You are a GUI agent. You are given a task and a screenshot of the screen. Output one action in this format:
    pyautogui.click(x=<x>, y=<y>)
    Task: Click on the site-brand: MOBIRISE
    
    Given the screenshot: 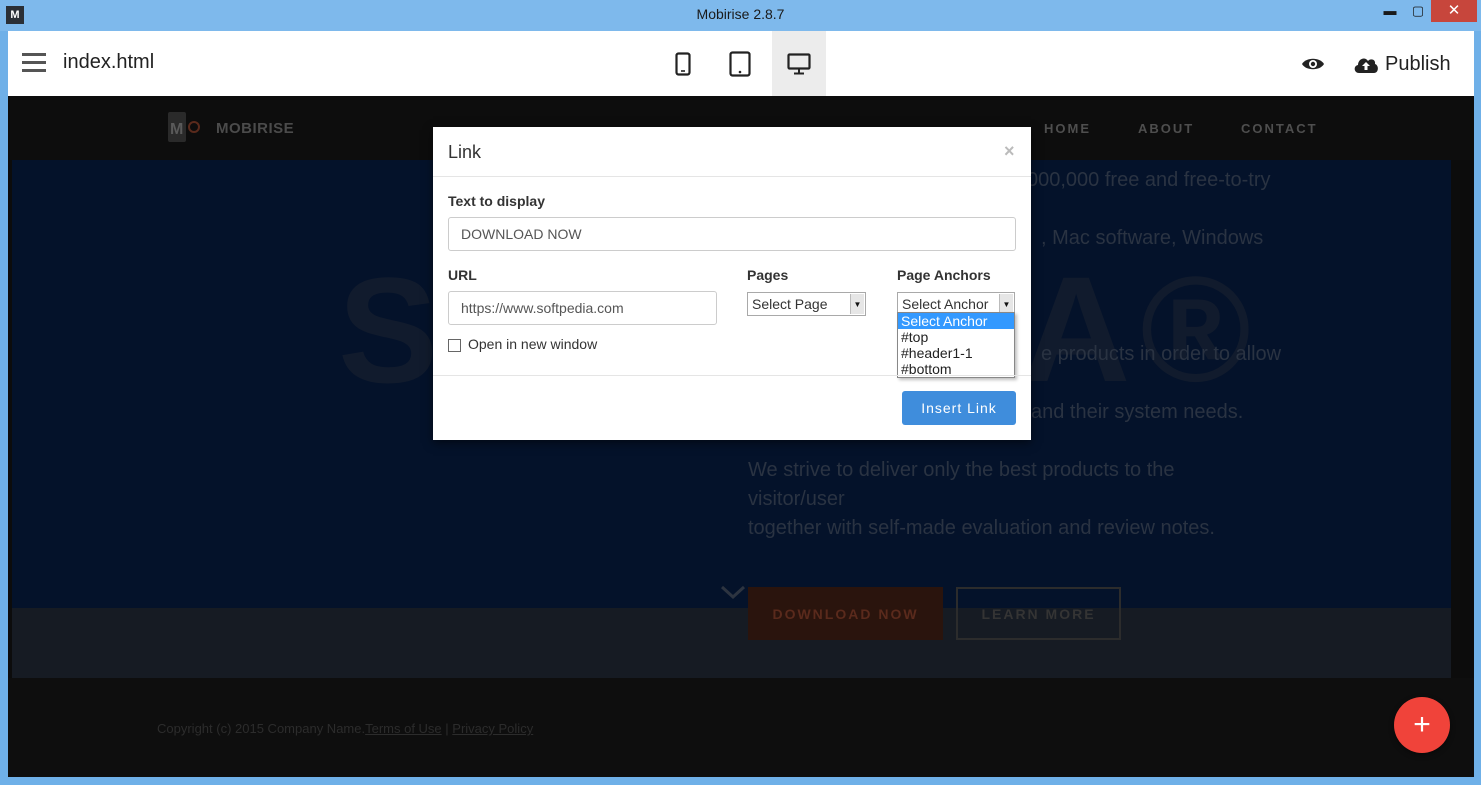 What is the action you would take?
    pyautogui.click(x=255, y=128)
    